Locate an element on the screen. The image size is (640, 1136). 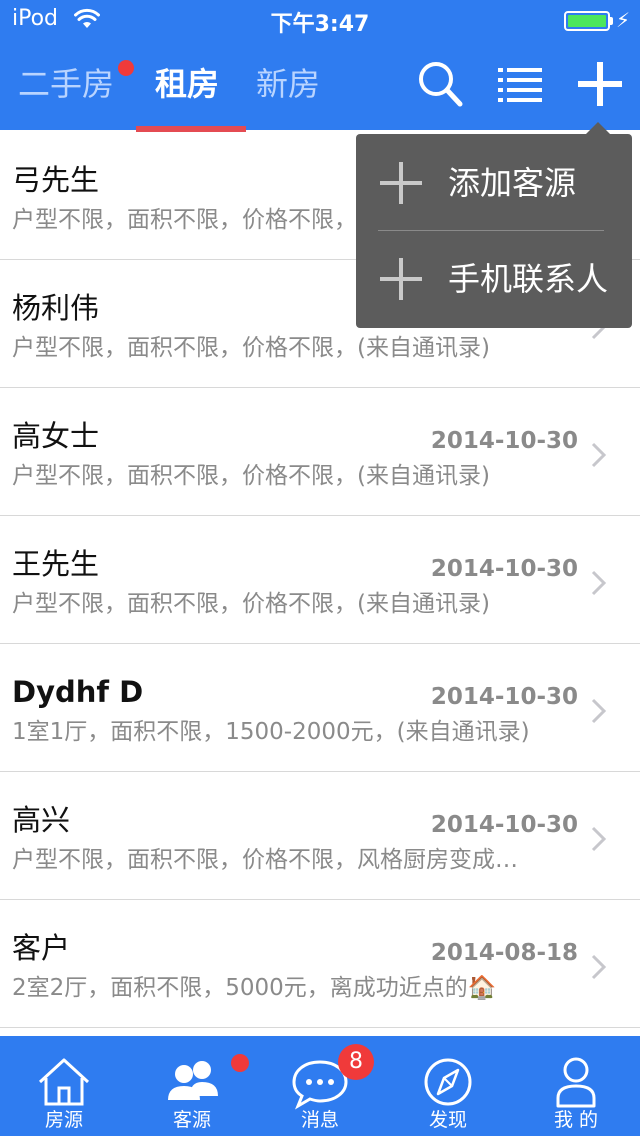
list-icon is located at coordinates (520, 84).